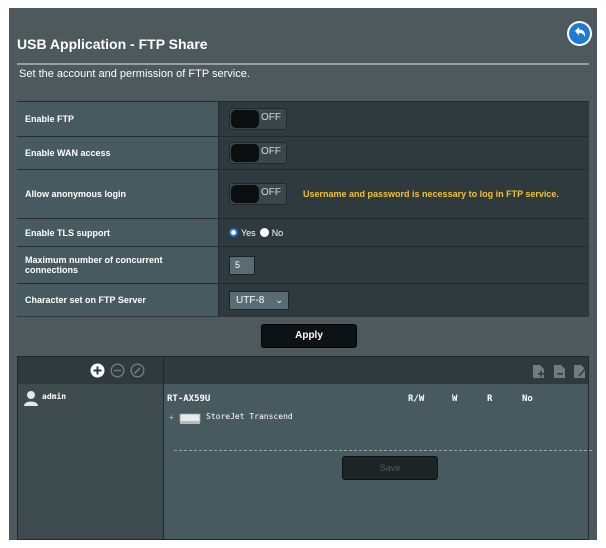  What do you see at coordinates (137, 370) in the screenshot?
I see `edit-user-icon` at bounding box center [137, 370].